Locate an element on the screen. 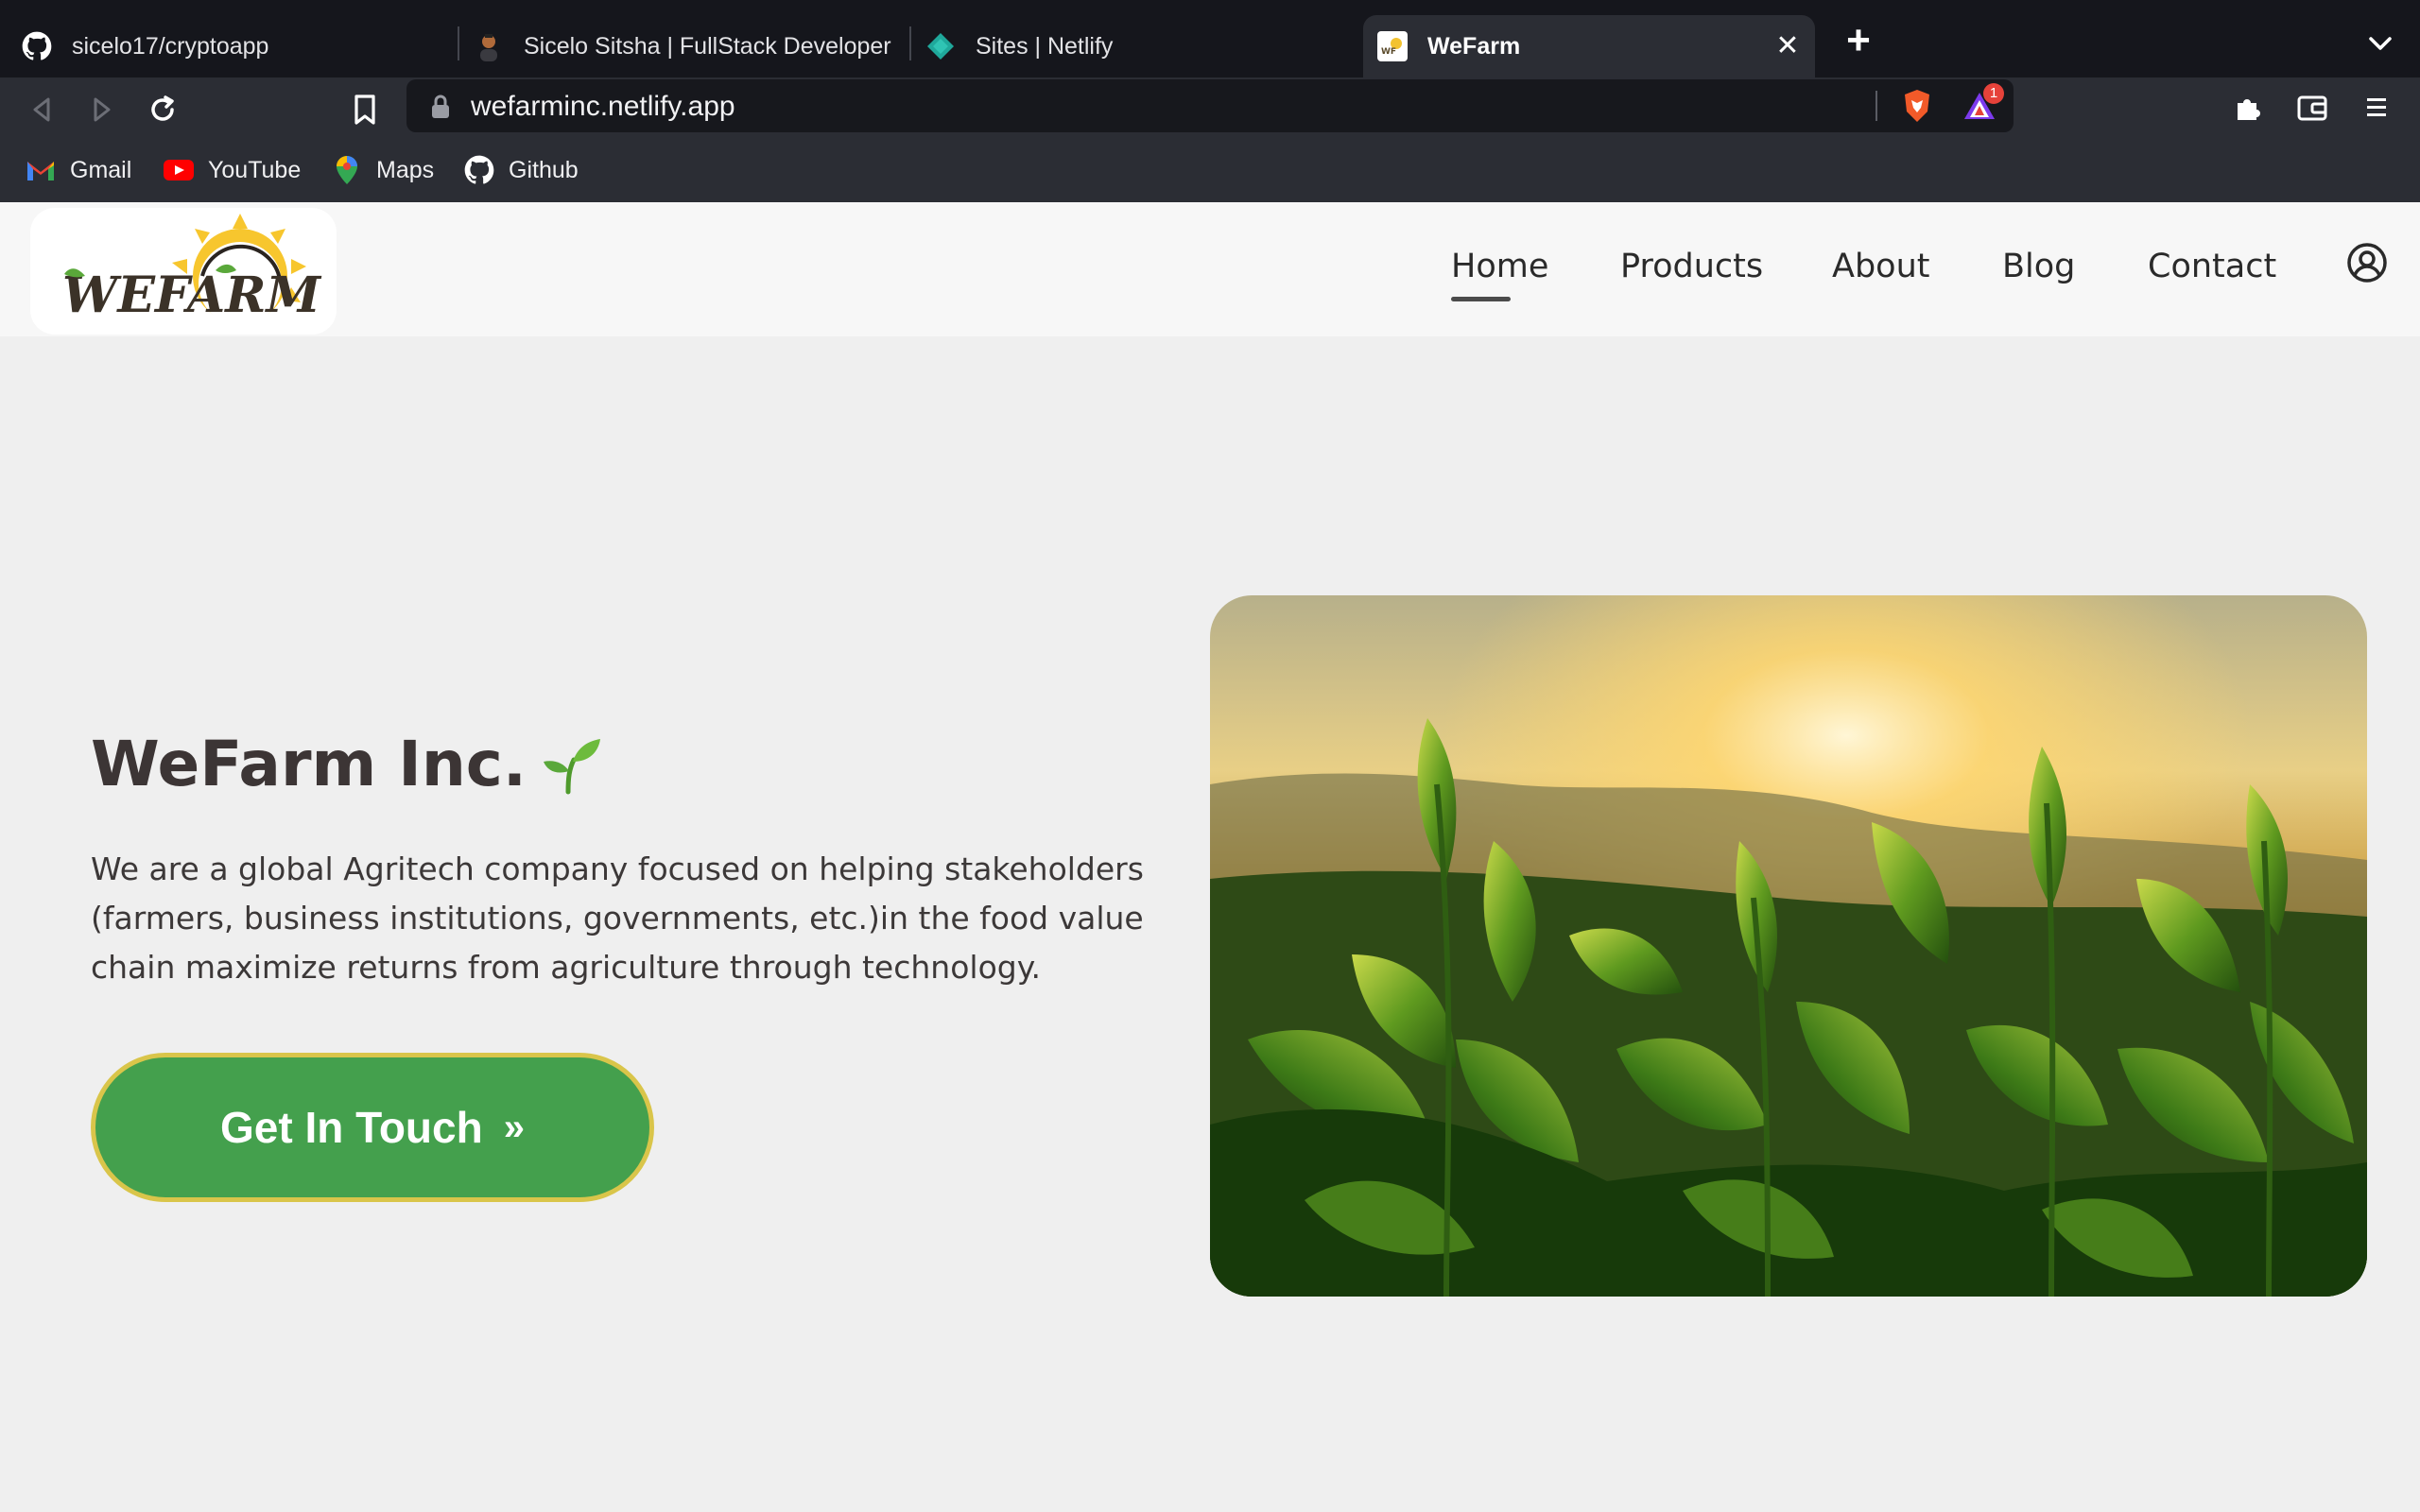  brave-shields-icon is located at coordinates (1917, 106).